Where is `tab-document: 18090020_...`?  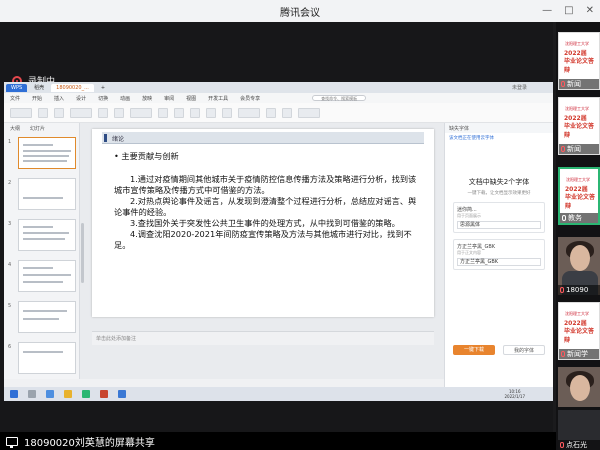 tab-document: 18090020_... is located at coordinates (72, 87).